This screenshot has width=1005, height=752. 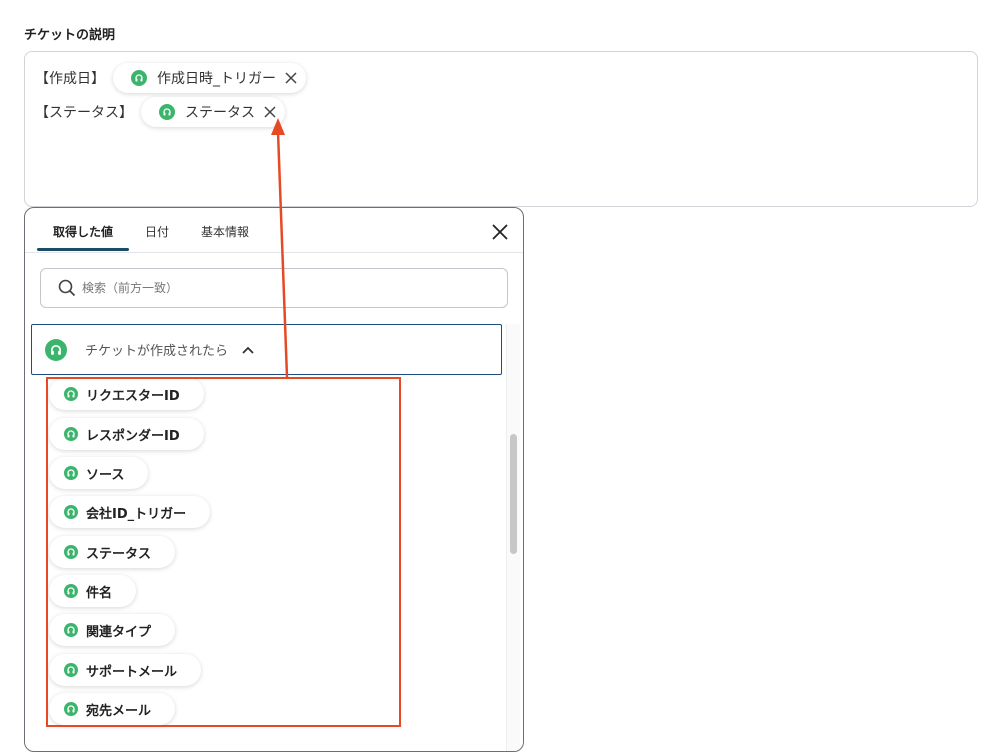 I want to click on token-pill-created-datetime: 作成日時_トリガー, so click(x=209, y=78).